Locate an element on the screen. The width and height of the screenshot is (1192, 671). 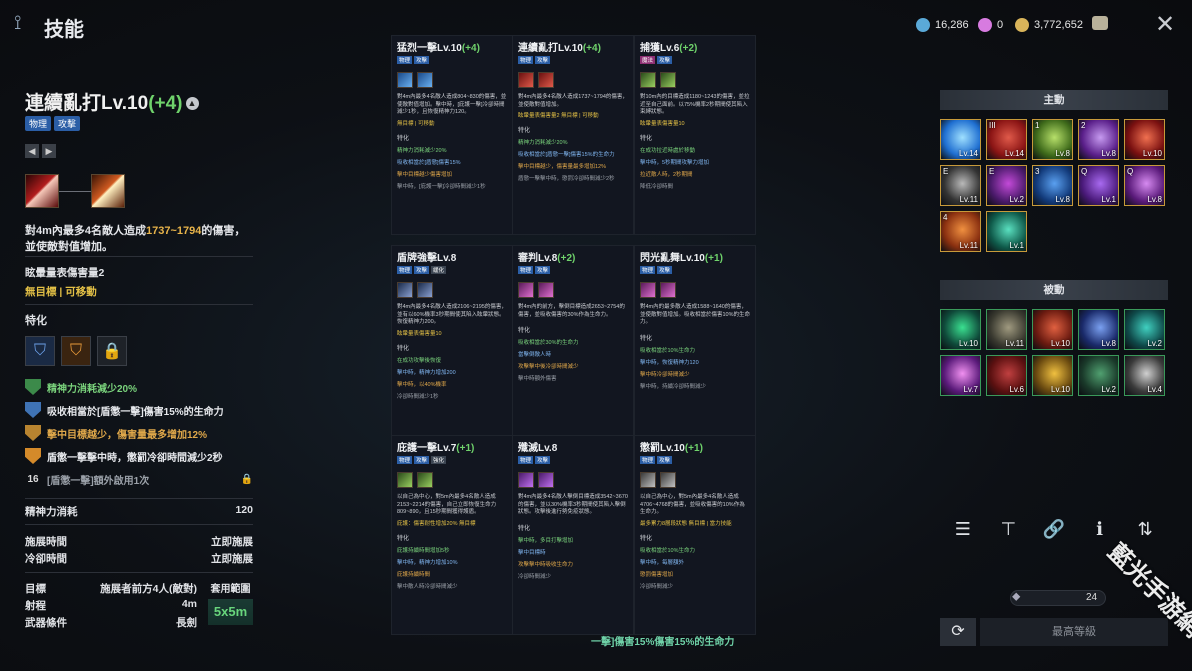
card-title-text: 閃光亂舞Lv.10 is located at coordinates (672, 258).